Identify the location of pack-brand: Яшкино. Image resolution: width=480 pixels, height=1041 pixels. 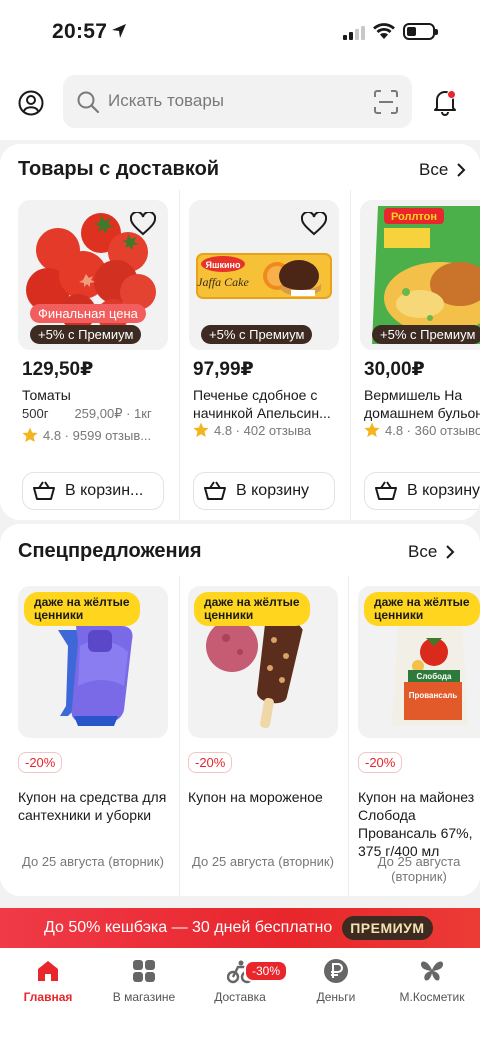
(223, 265).